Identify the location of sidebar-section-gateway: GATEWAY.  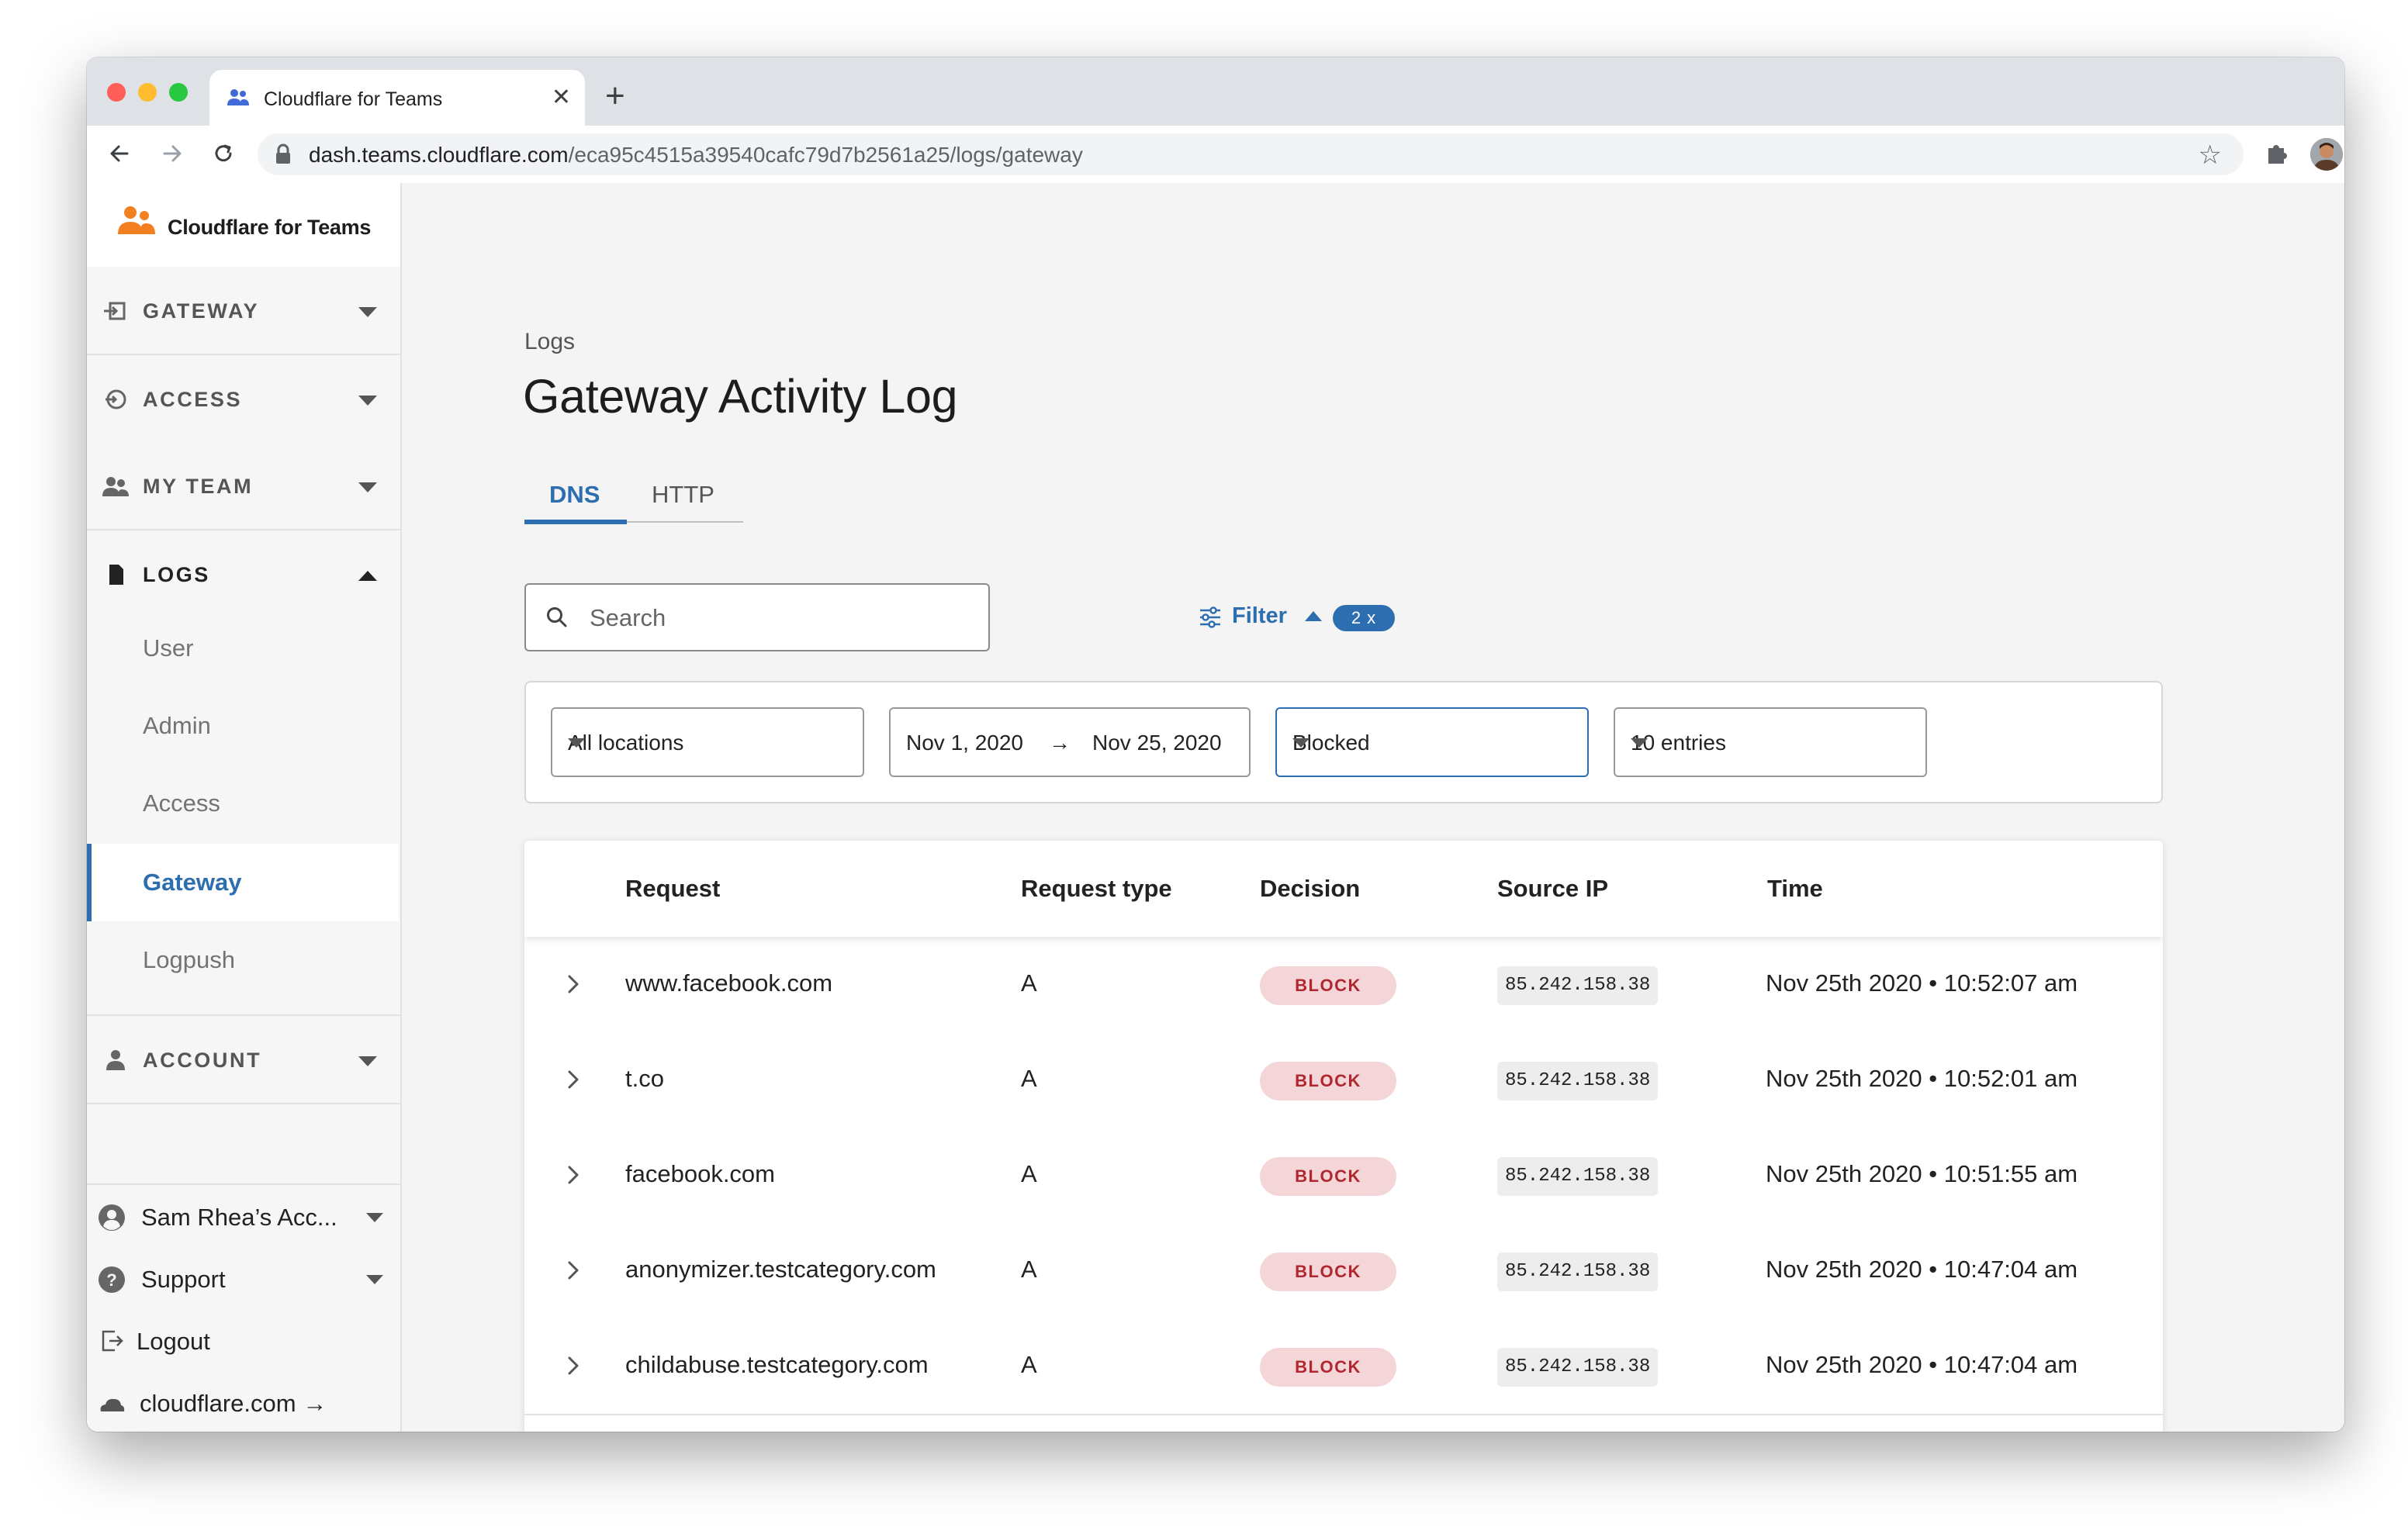
(244, 311).